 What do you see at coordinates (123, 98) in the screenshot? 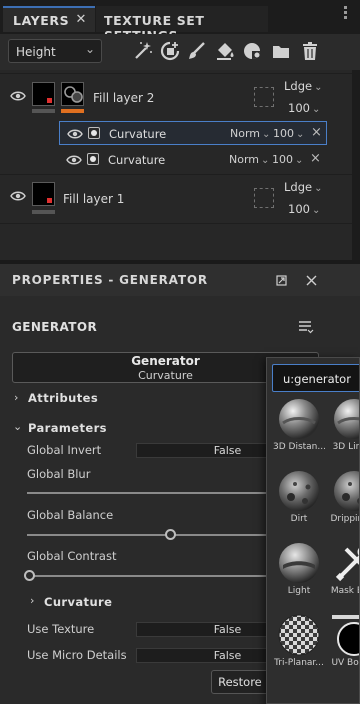
I see `layer-name: Fill layer 2` at bounding box center [123, 98].